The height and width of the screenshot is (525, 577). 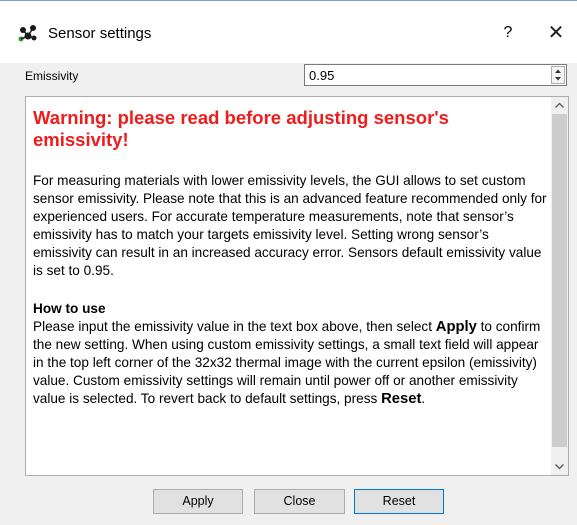 I want to click on reset-button: Reset, so click(x=399, y=501).